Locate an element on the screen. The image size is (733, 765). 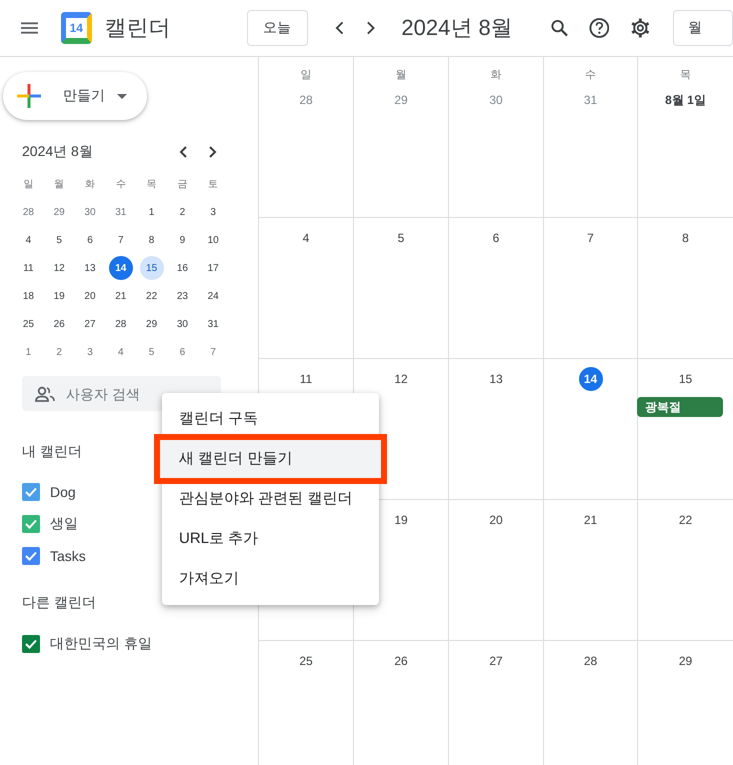
mini-calendar-day: 18 is located at coordinates (28, 296).